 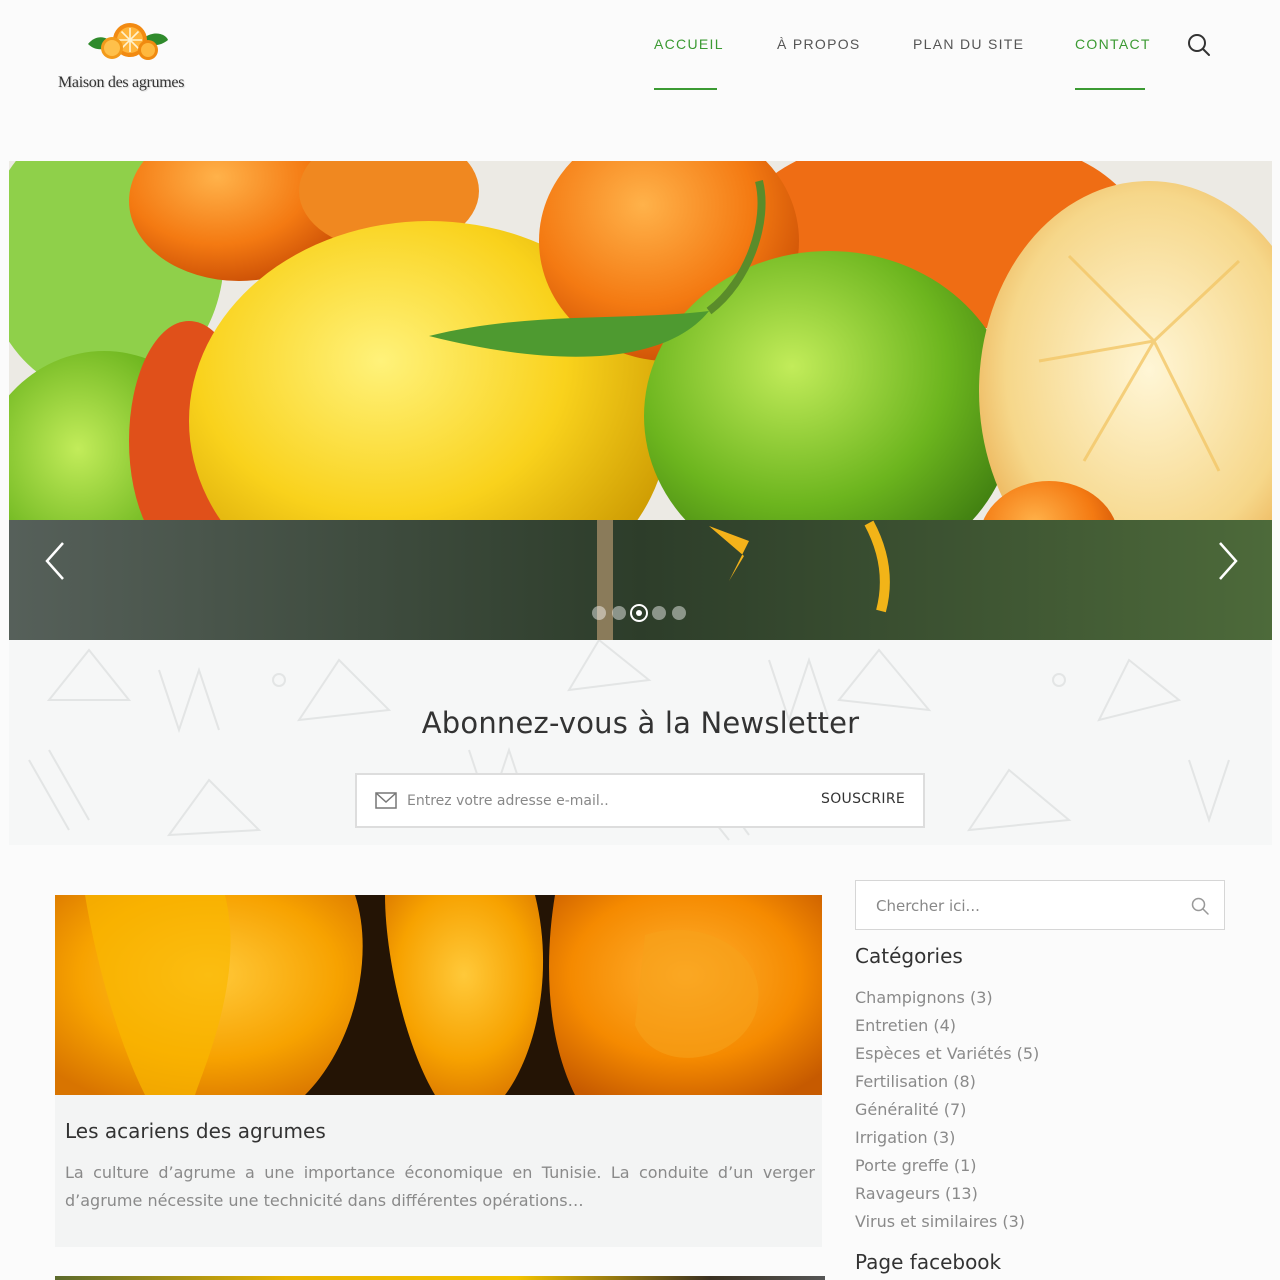 I want to click on category-item: Fertilisation (8), so click(x=947, y=1084).